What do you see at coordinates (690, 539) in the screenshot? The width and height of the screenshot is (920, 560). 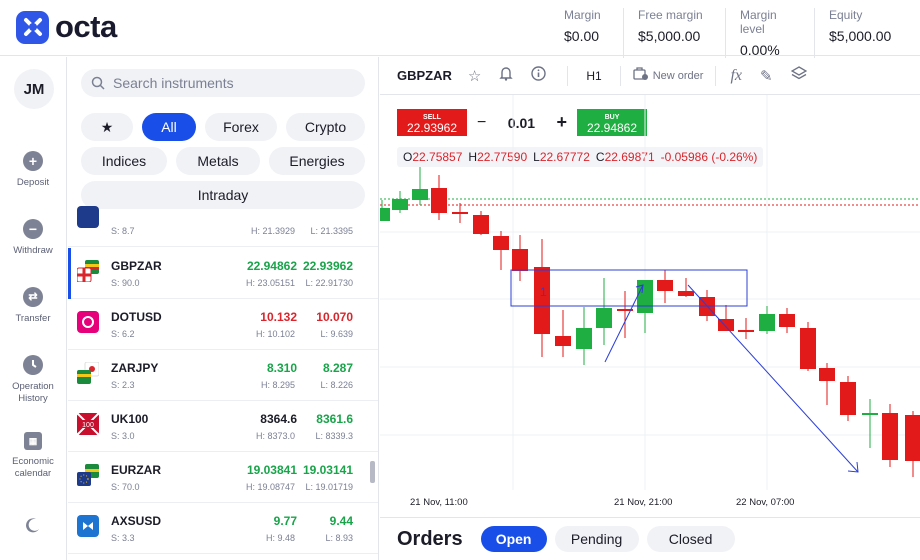 I see `tab-closed: Closed` at bounding box center [690, 539].